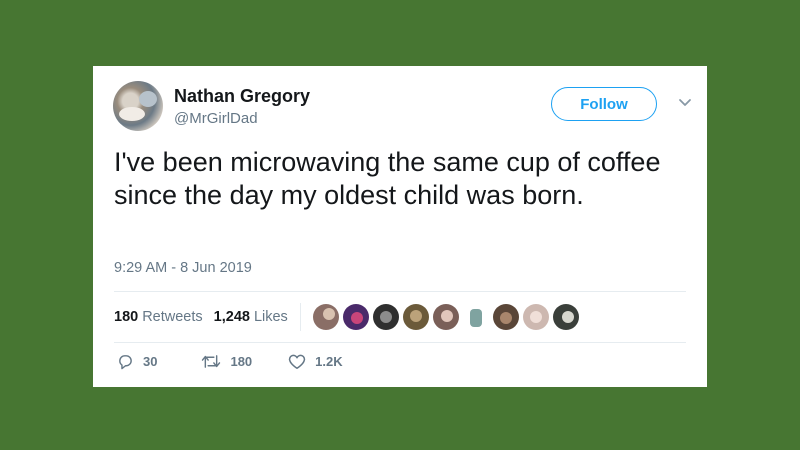 This screenshot has height=450, width=800. I want to click on author-handle: @MrGirlDad, so click(216, 118).